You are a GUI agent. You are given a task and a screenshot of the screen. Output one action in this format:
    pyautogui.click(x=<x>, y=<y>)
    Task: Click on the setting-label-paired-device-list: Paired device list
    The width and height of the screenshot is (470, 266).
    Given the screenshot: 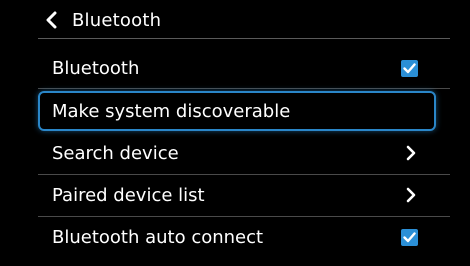 What is the action you would take?
    pyautogui.click(x=128, y=195)
    